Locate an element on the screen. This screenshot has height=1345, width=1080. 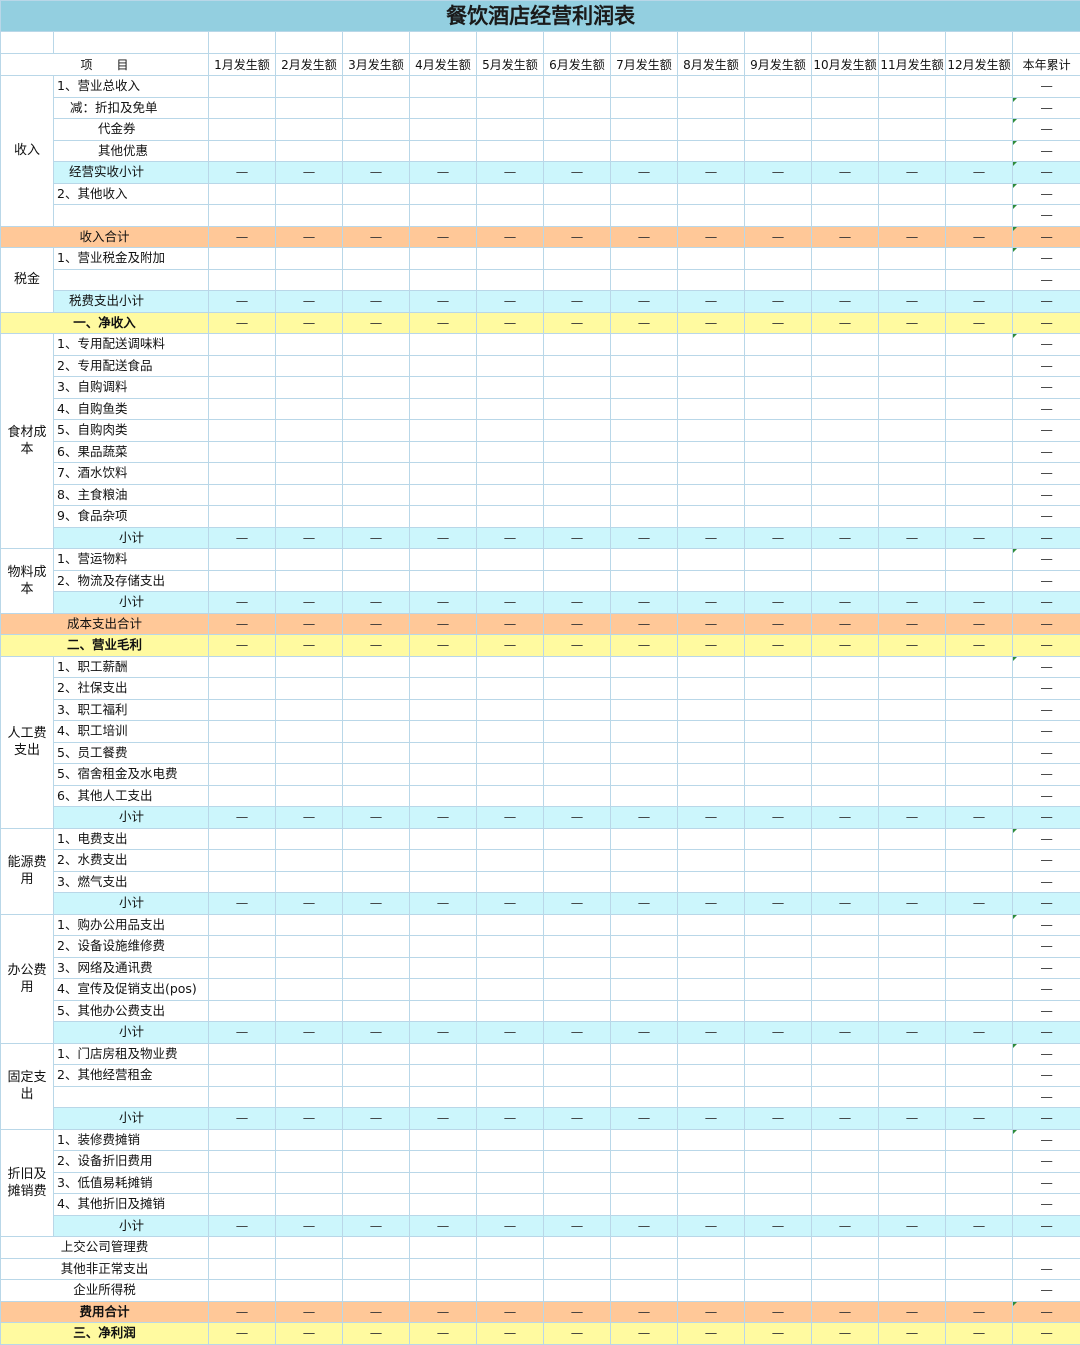
row-label: 小计 is located at coordinates (131, 904).